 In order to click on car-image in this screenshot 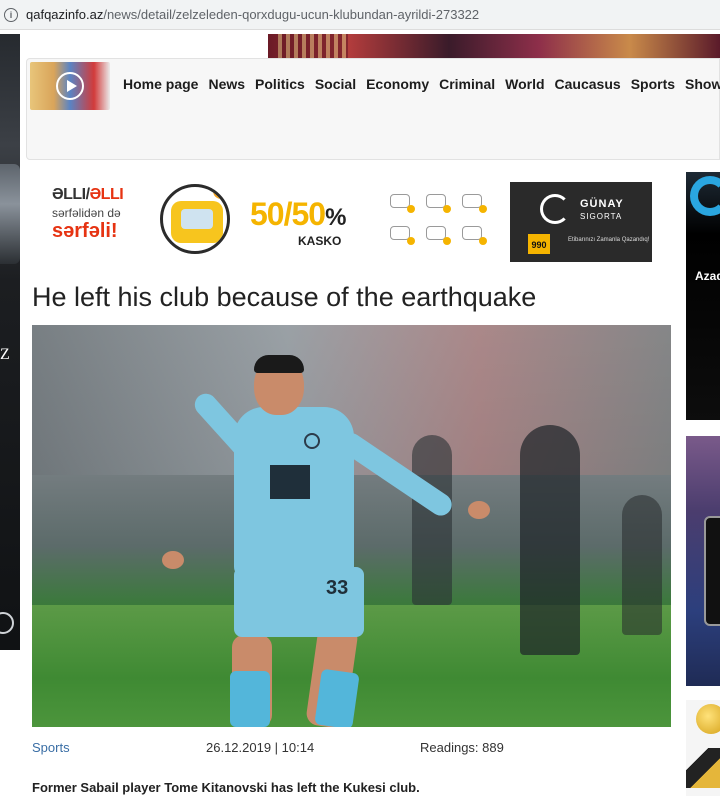, I will do `click(10, 214)`.